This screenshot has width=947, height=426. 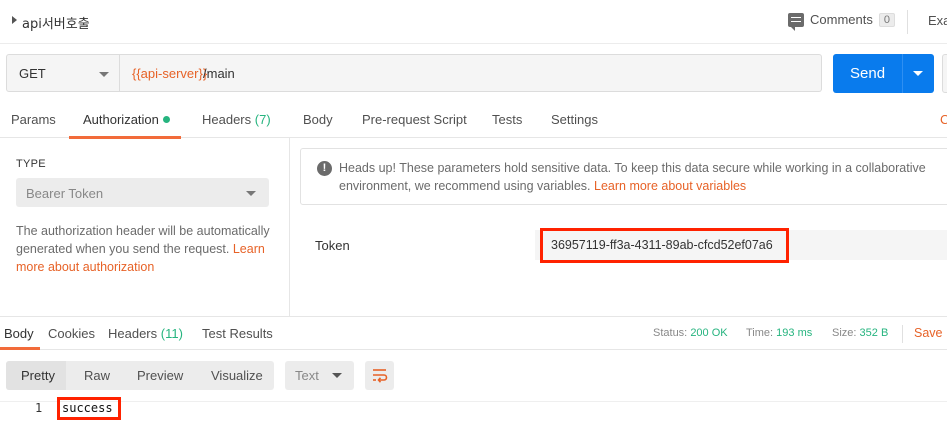 I want to click on tab-headers: Headers (7), so click(x=236, y=119).